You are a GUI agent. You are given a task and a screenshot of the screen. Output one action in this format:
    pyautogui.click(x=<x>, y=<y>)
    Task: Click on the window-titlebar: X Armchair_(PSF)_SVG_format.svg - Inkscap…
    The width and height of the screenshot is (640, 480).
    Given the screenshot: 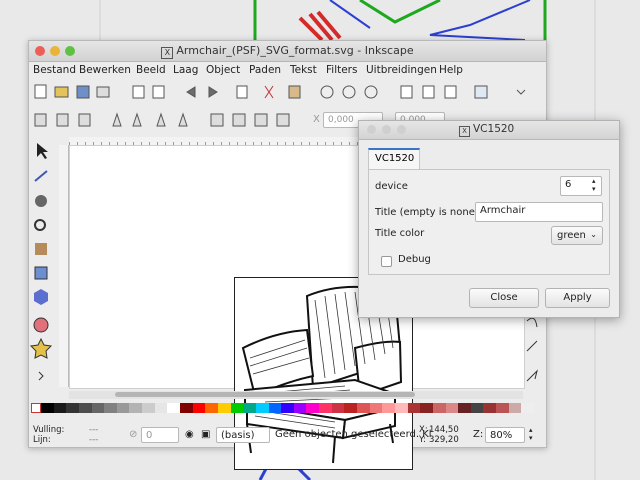 What is the action you would take?
    pyautogui.click(x=287, y=51)
    